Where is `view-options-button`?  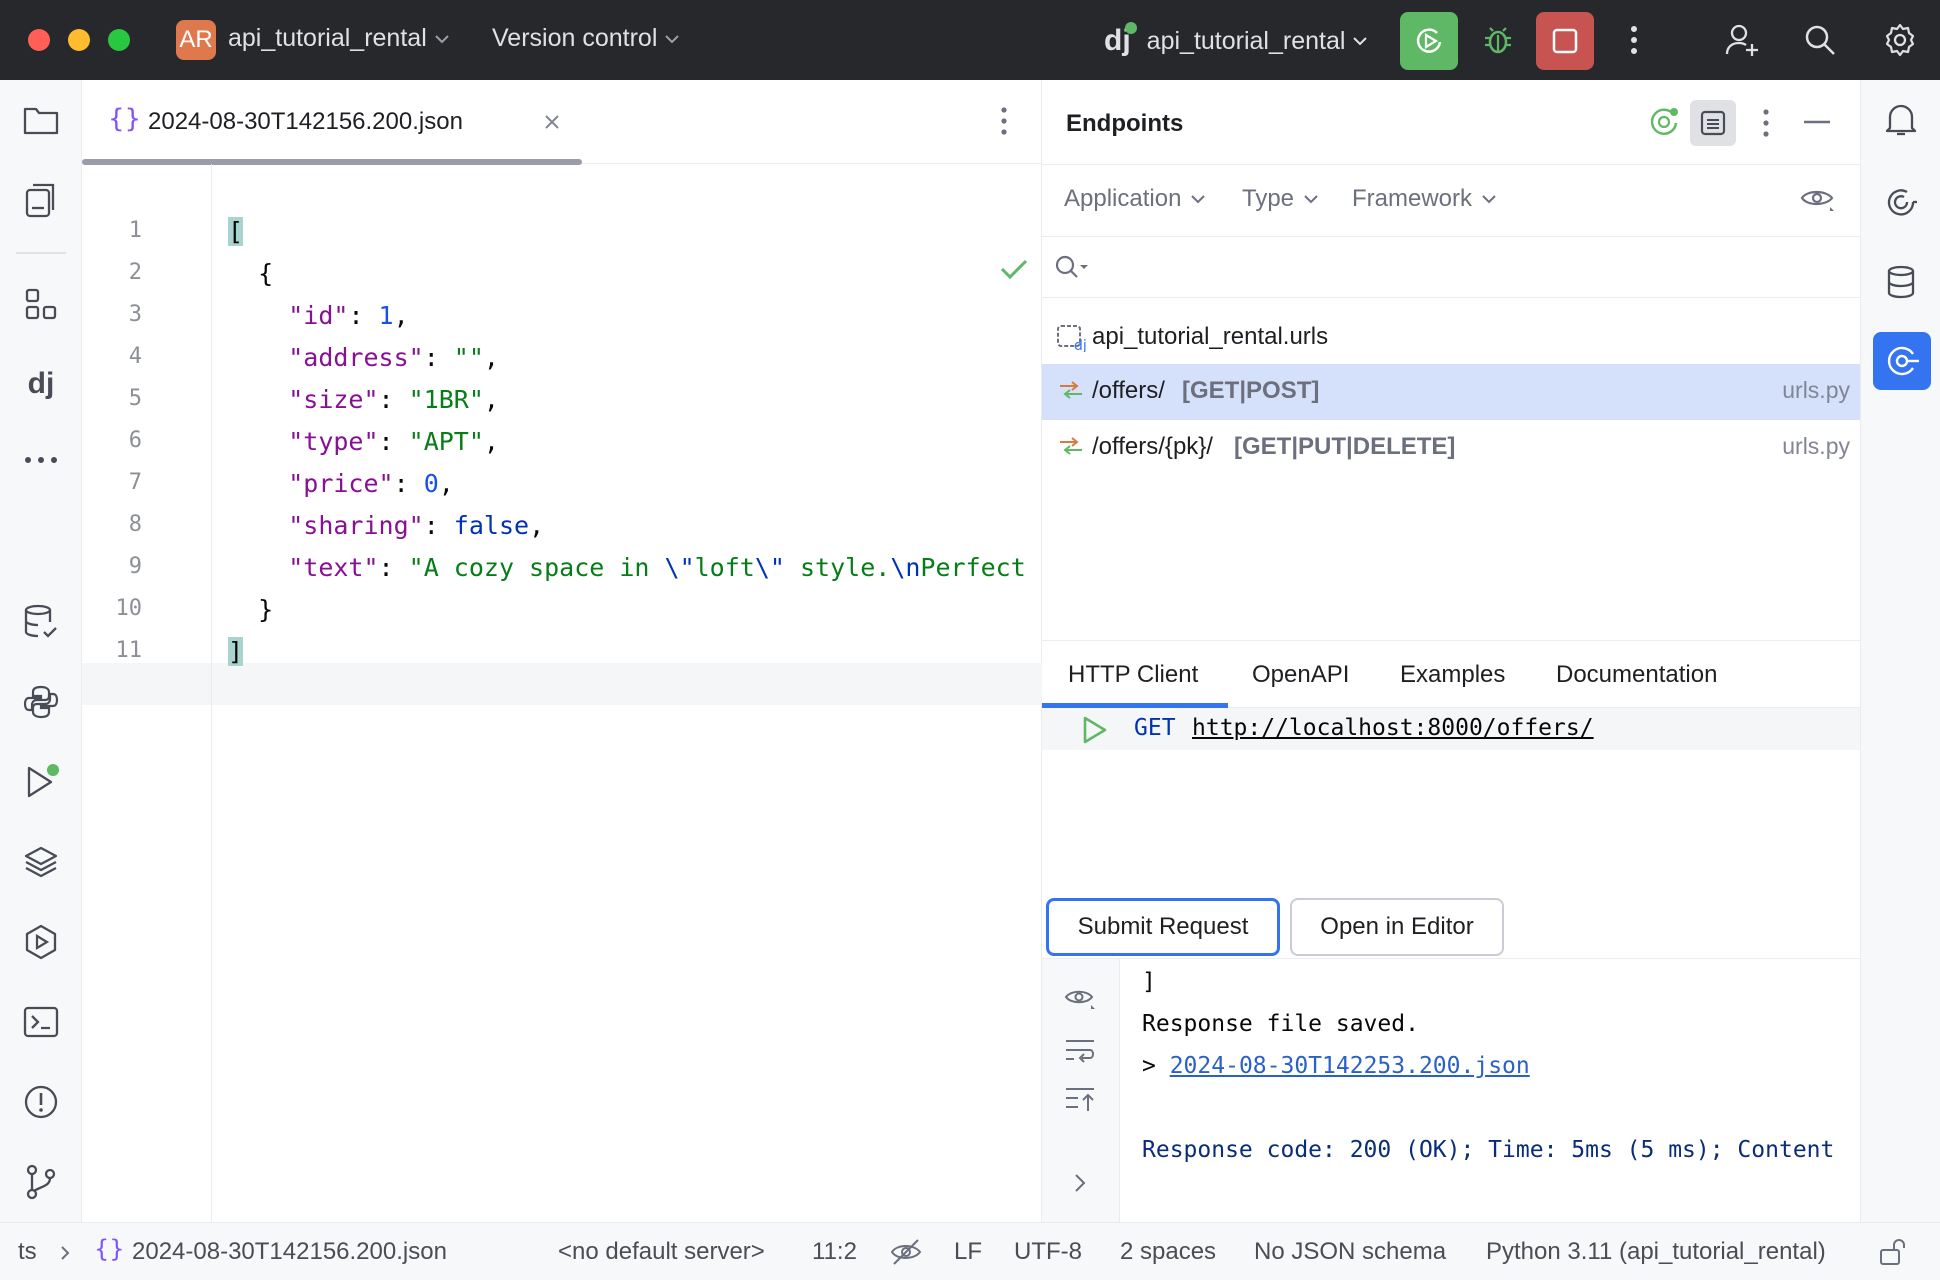 view-options-button is located at coordinates (1818, 200).